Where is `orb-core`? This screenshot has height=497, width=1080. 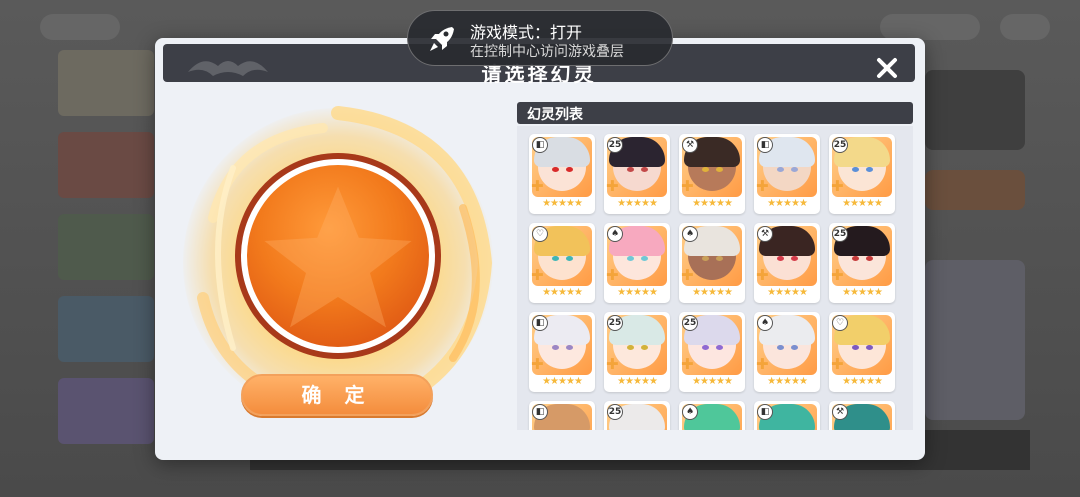
orb-core is located at coordinates (338, 256).